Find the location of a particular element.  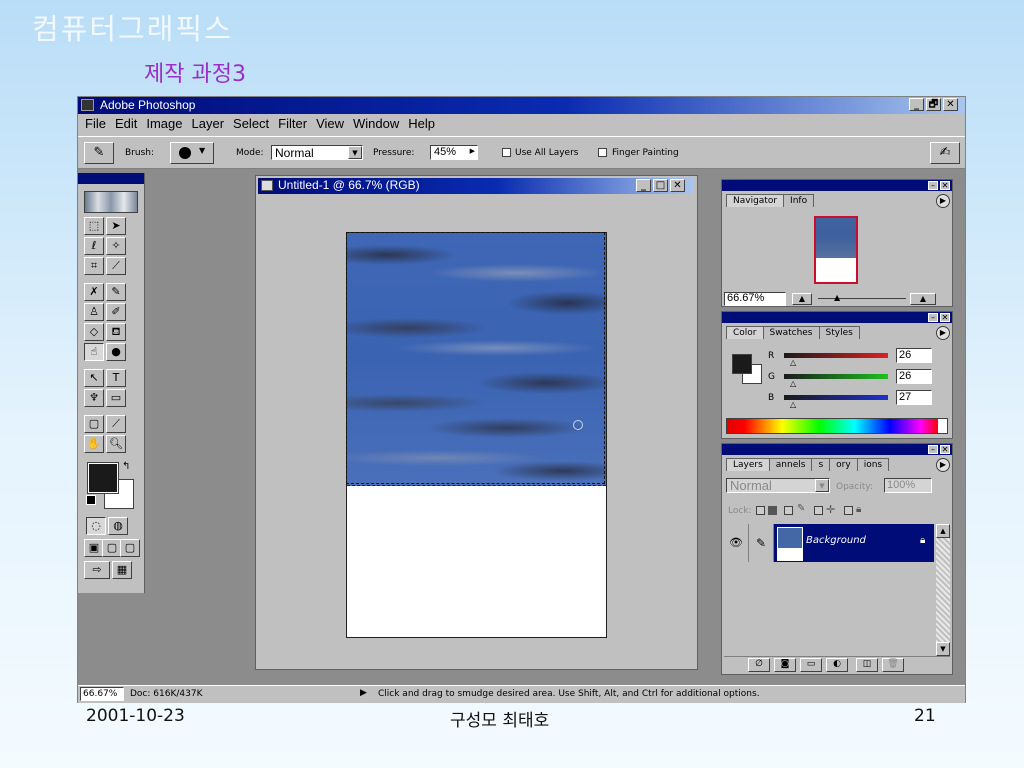

brush-picker: ▼ is located at coordinates (192, 153).